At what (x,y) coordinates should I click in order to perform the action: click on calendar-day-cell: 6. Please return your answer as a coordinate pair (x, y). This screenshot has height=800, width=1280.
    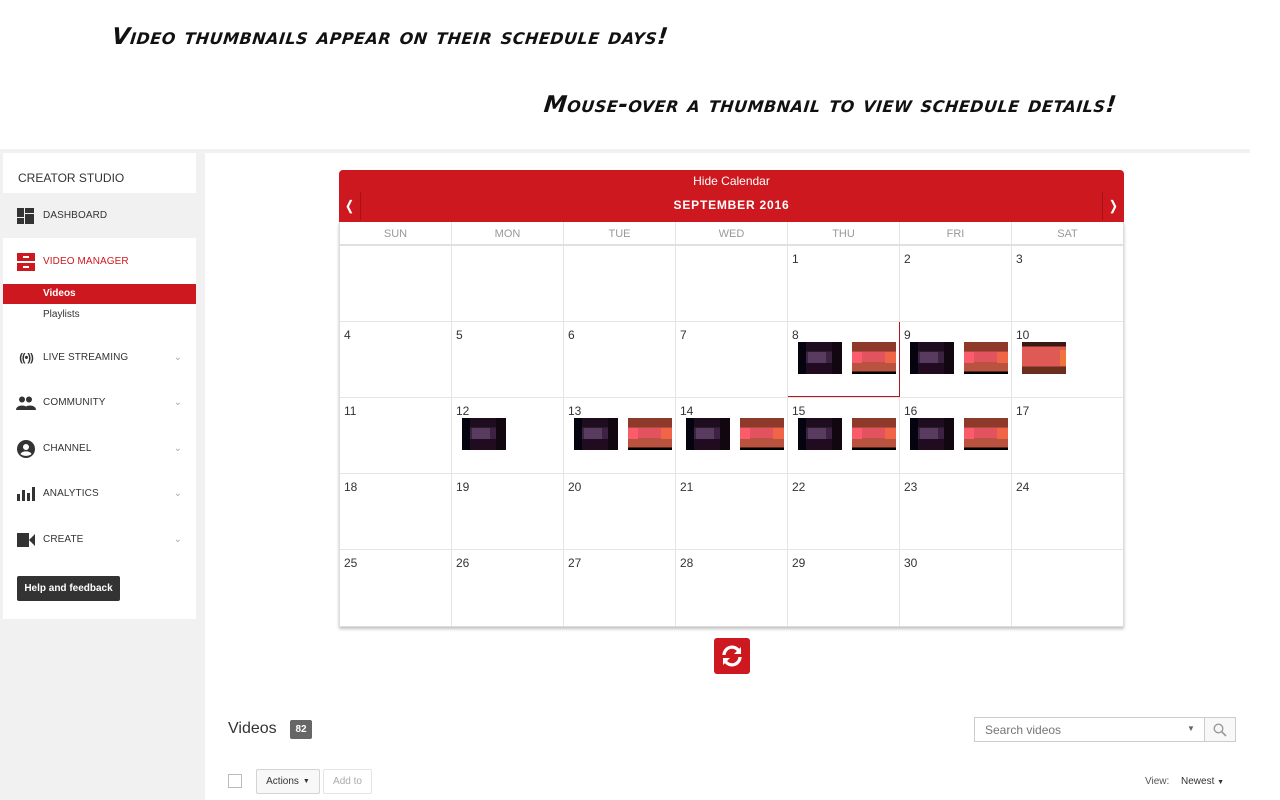
    Looking at the image, I should click on (620, 359).